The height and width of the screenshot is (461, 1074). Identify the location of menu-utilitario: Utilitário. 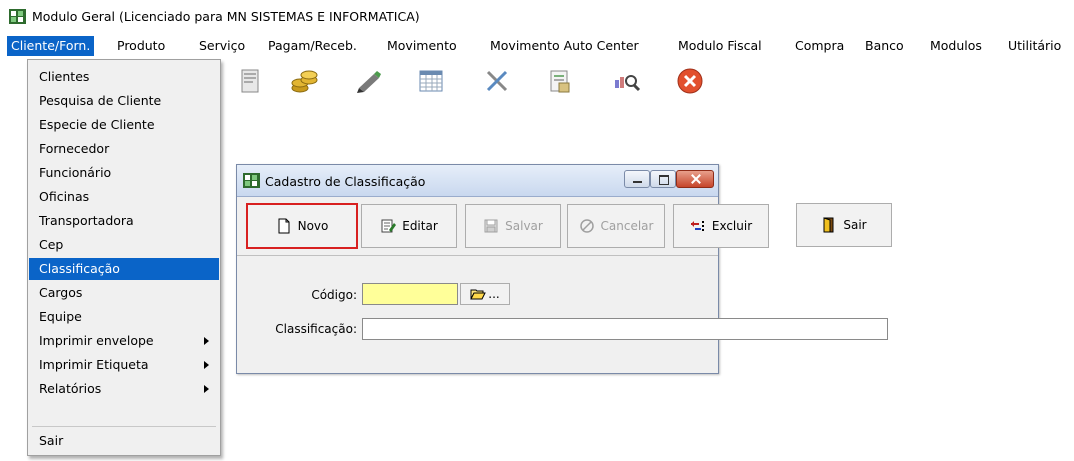
(1034, 46).